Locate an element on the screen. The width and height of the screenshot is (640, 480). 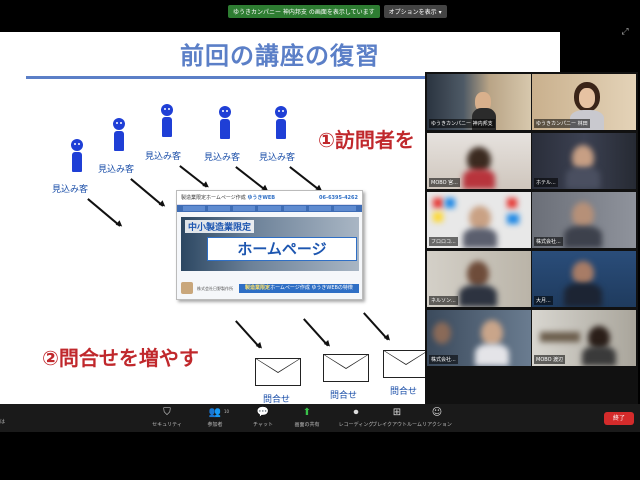
toolbar-left-text: は is located at coordinates (3, 422).